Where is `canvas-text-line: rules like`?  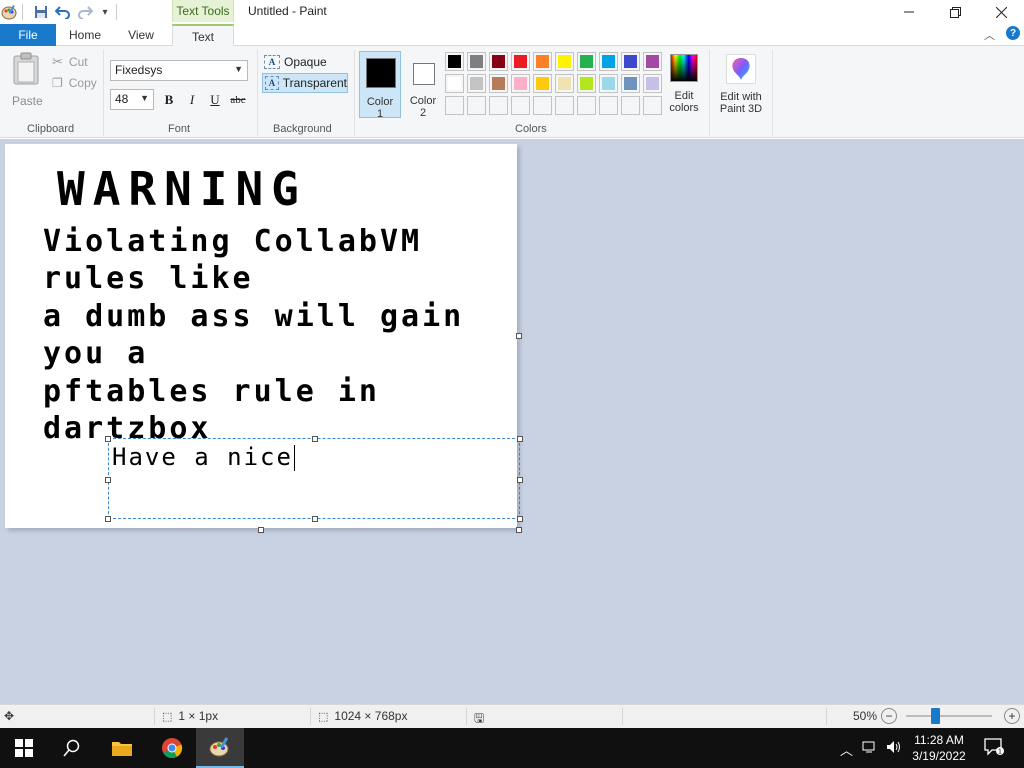
canvas-text-line: rules like is located at coordinates (148, 278).